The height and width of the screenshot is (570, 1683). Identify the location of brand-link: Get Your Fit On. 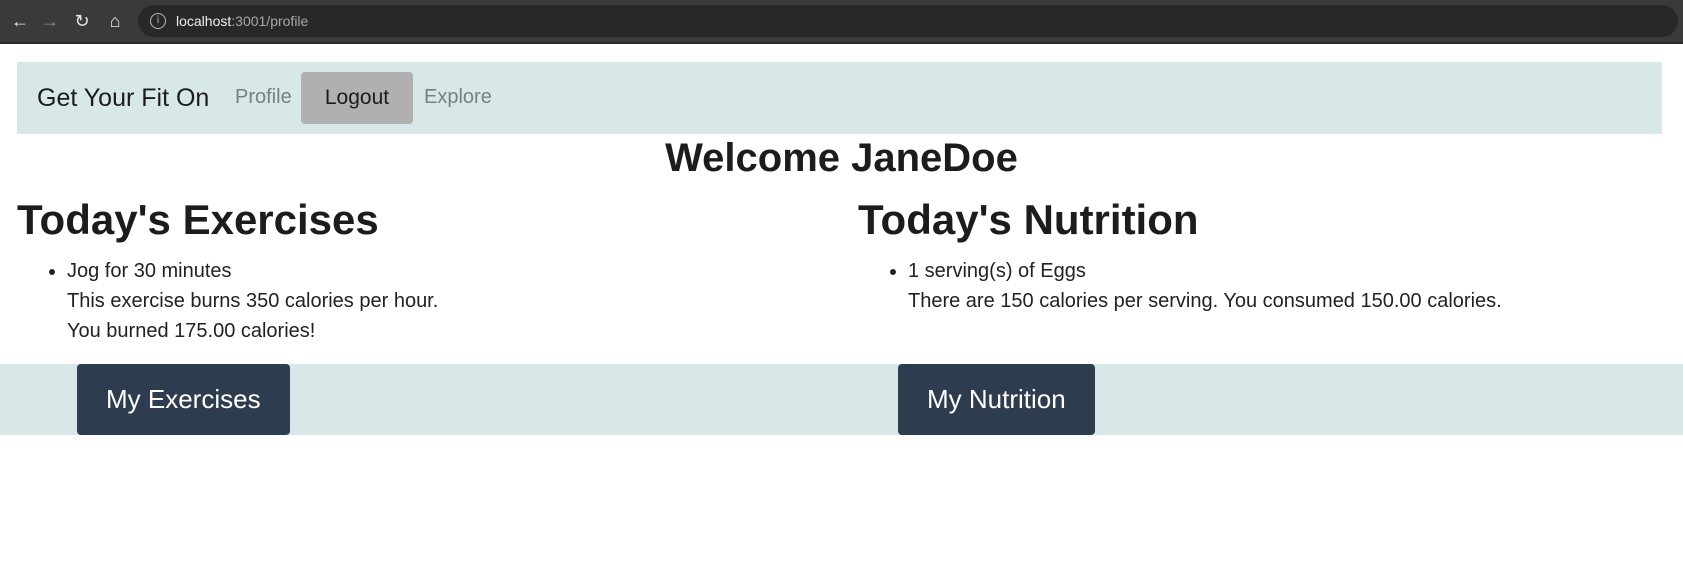
(123, 98).